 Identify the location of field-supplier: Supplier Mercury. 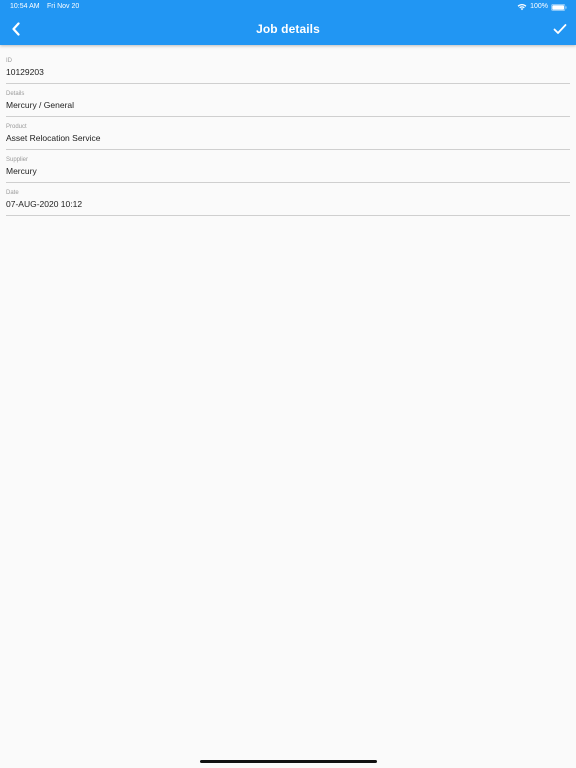
(288, 166).